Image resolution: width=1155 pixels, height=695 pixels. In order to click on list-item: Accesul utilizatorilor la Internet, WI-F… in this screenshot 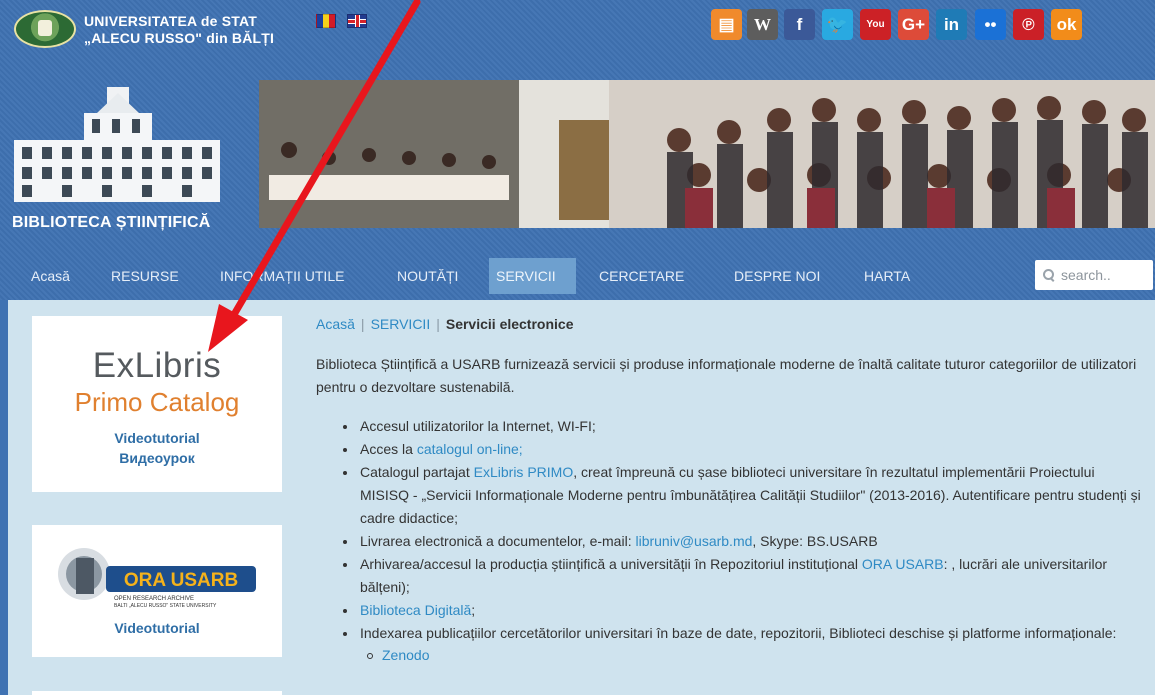, I will do `click(744, 426)`.